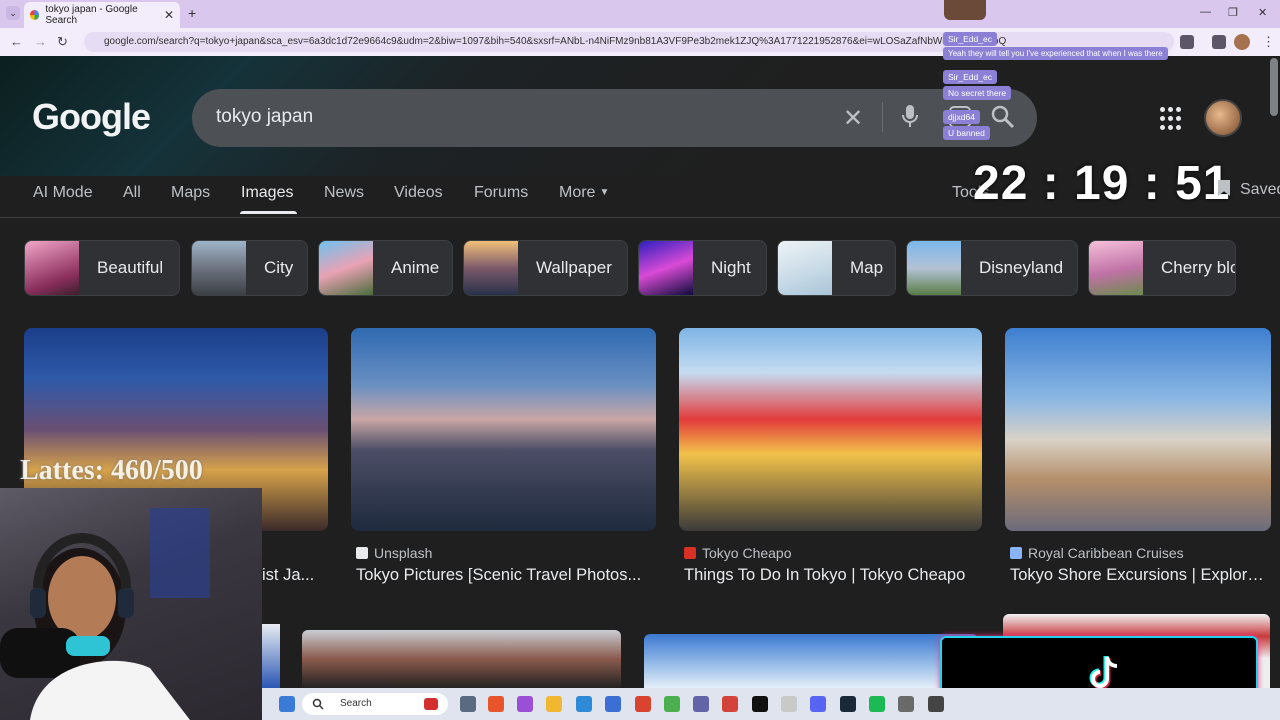 This screenshot has height=720, width=1280. Describe the element at coordinates (961, 117) in the screenshot. I see `chat-username: djjxd64` at that location.